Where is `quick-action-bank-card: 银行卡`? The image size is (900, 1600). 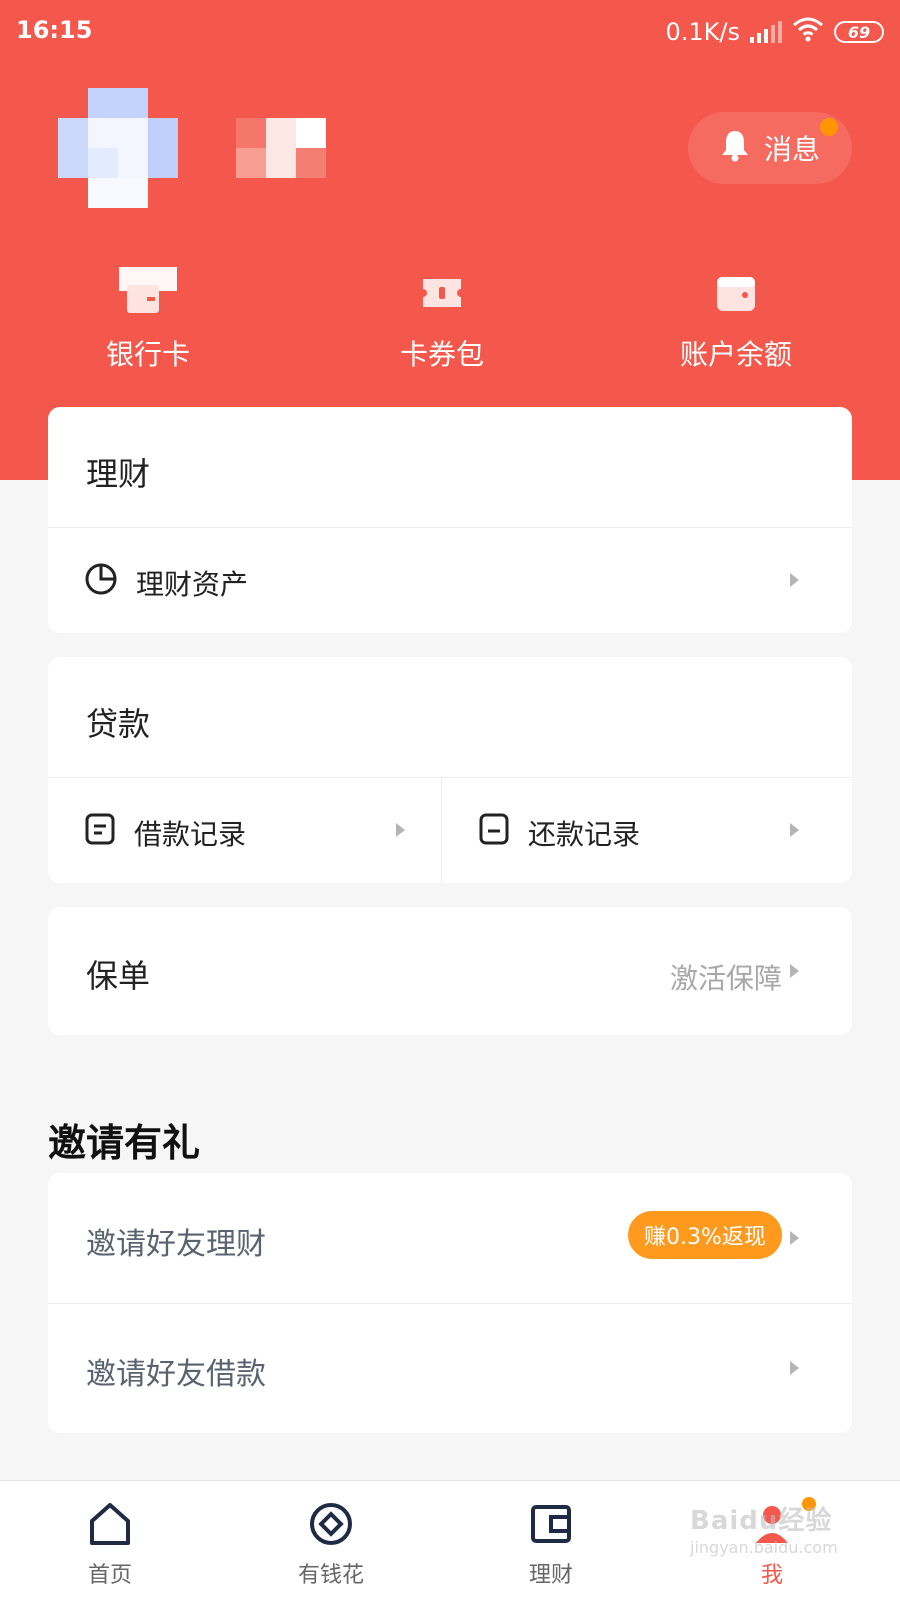 quick-action-bank-card: 银行卡 is located at coordinates (148, 319).